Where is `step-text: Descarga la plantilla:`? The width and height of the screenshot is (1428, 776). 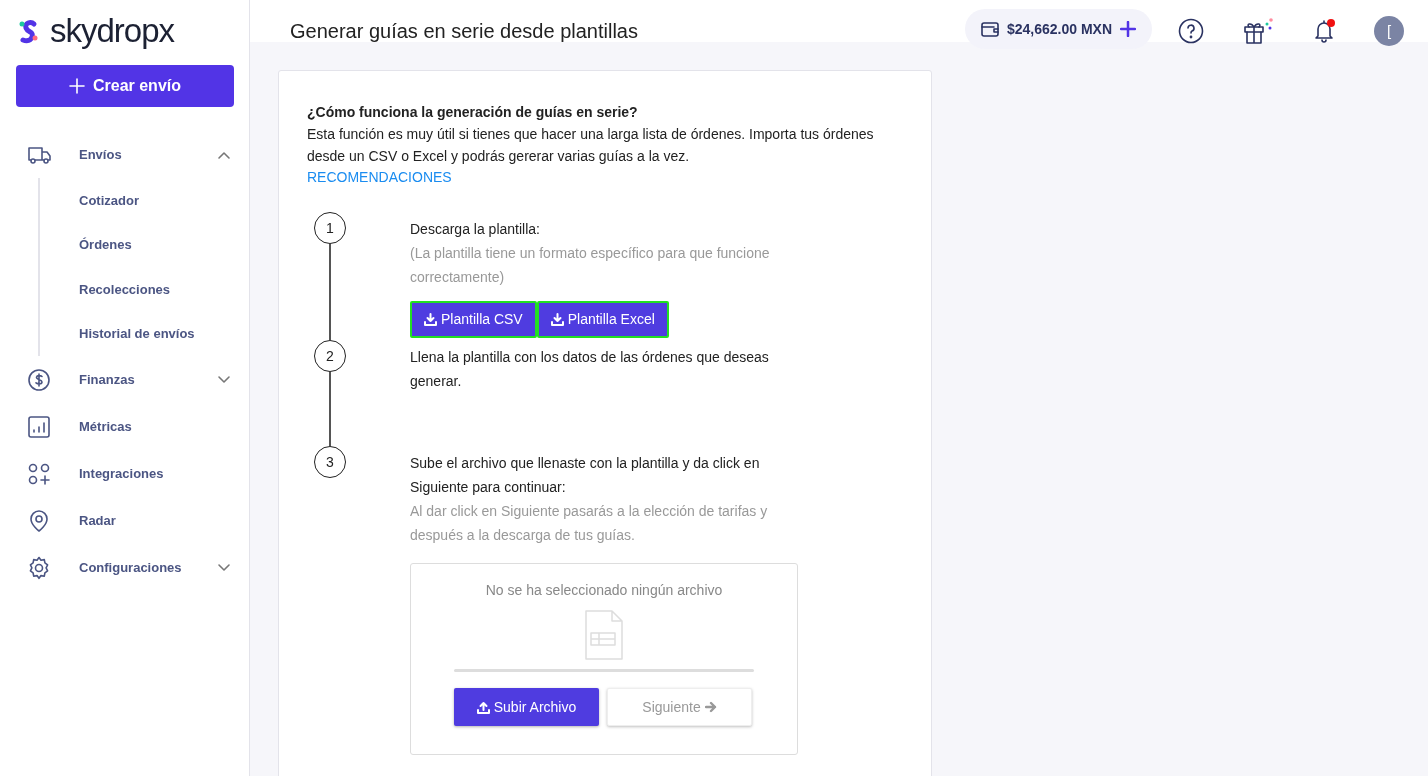 step-text: Descarga la plantilla: is located at coordinates (475, 229).